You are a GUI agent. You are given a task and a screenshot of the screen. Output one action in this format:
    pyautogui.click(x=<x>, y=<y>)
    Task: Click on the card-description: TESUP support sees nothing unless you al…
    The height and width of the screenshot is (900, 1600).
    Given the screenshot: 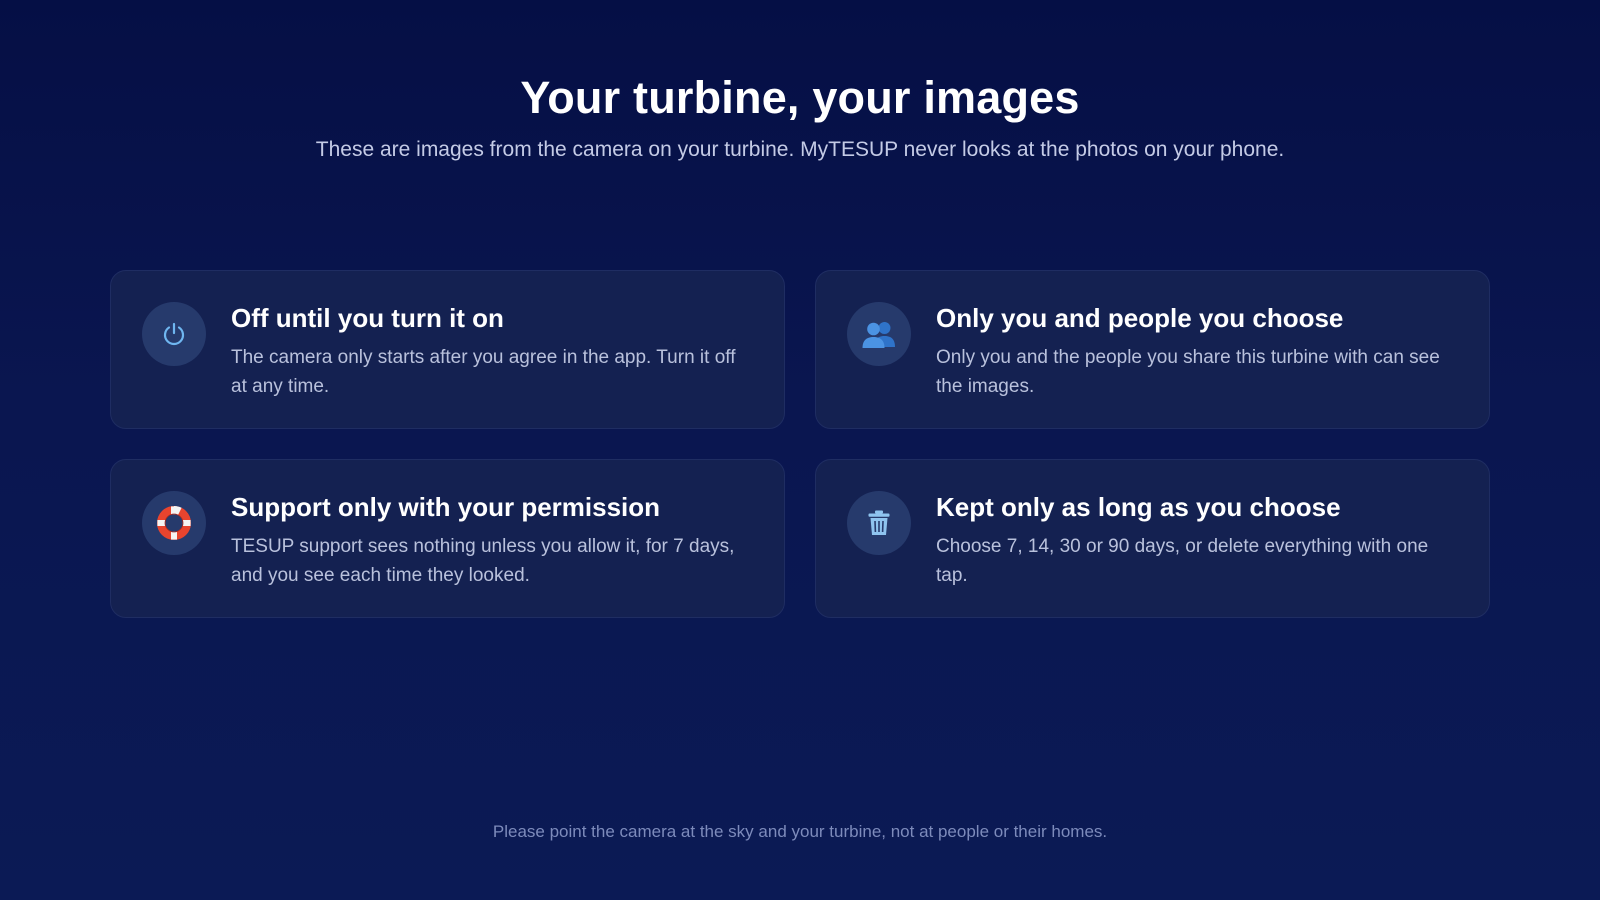 What is the action you would take?
    pyautogui.click(x=483, y=561)
    